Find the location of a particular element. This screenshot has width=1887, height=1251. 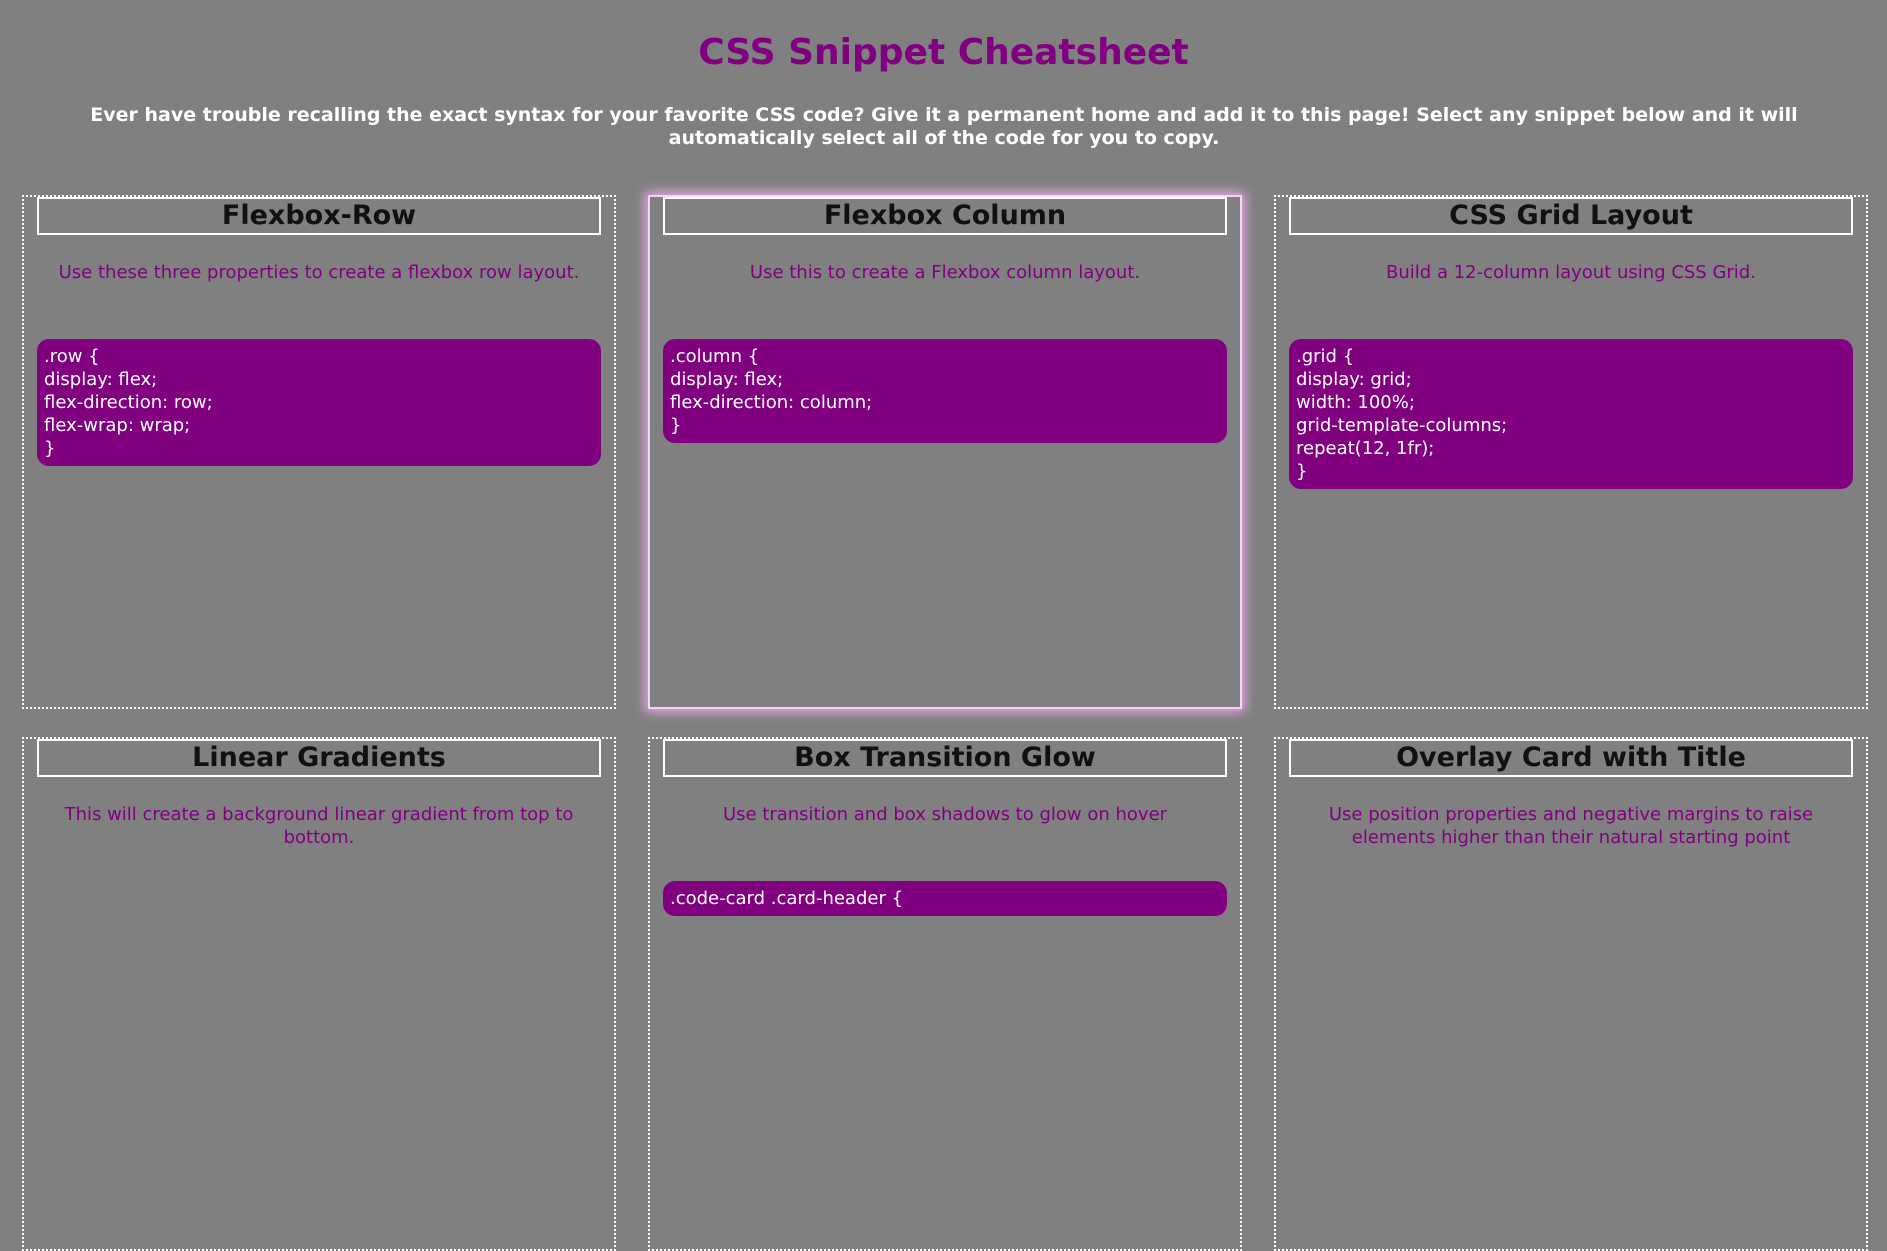

code-snippet: .code-card .card-header { is located at coordinates (945, 898).